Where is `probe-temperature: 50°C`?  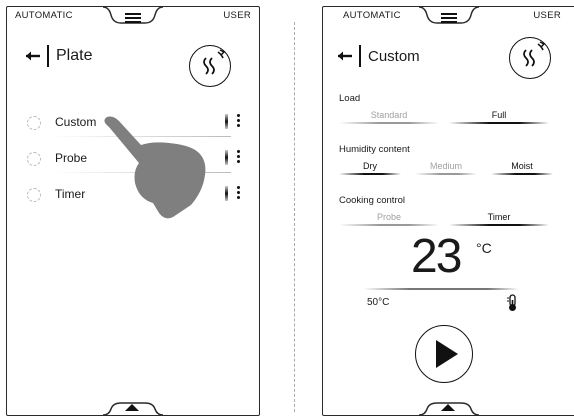
probe-temperature: 50°C is located at coordinates (378, 302).